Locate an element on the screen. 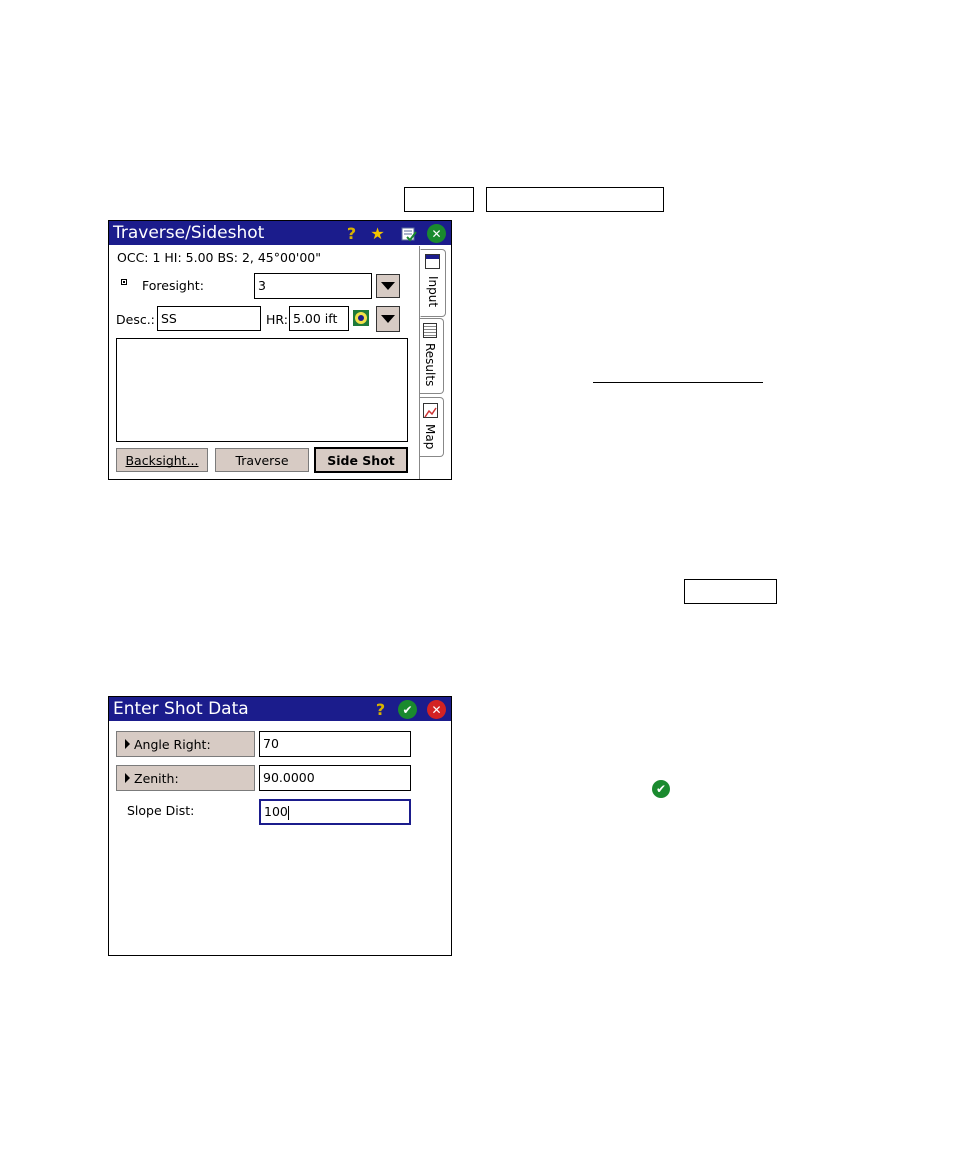  desc-label: Desc.: is located at coordinates (135, 319).